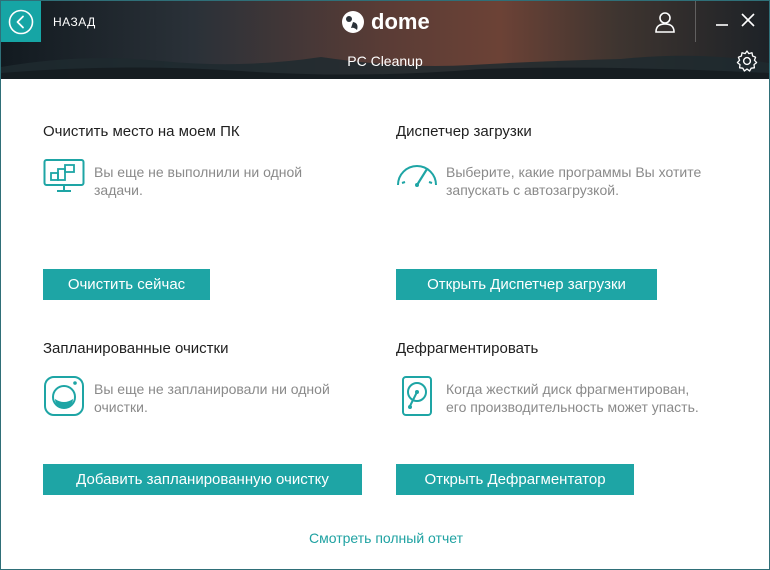 This screenshot has width=770, height=570. I want to click on dome-logo: dome, so click(385, 22).